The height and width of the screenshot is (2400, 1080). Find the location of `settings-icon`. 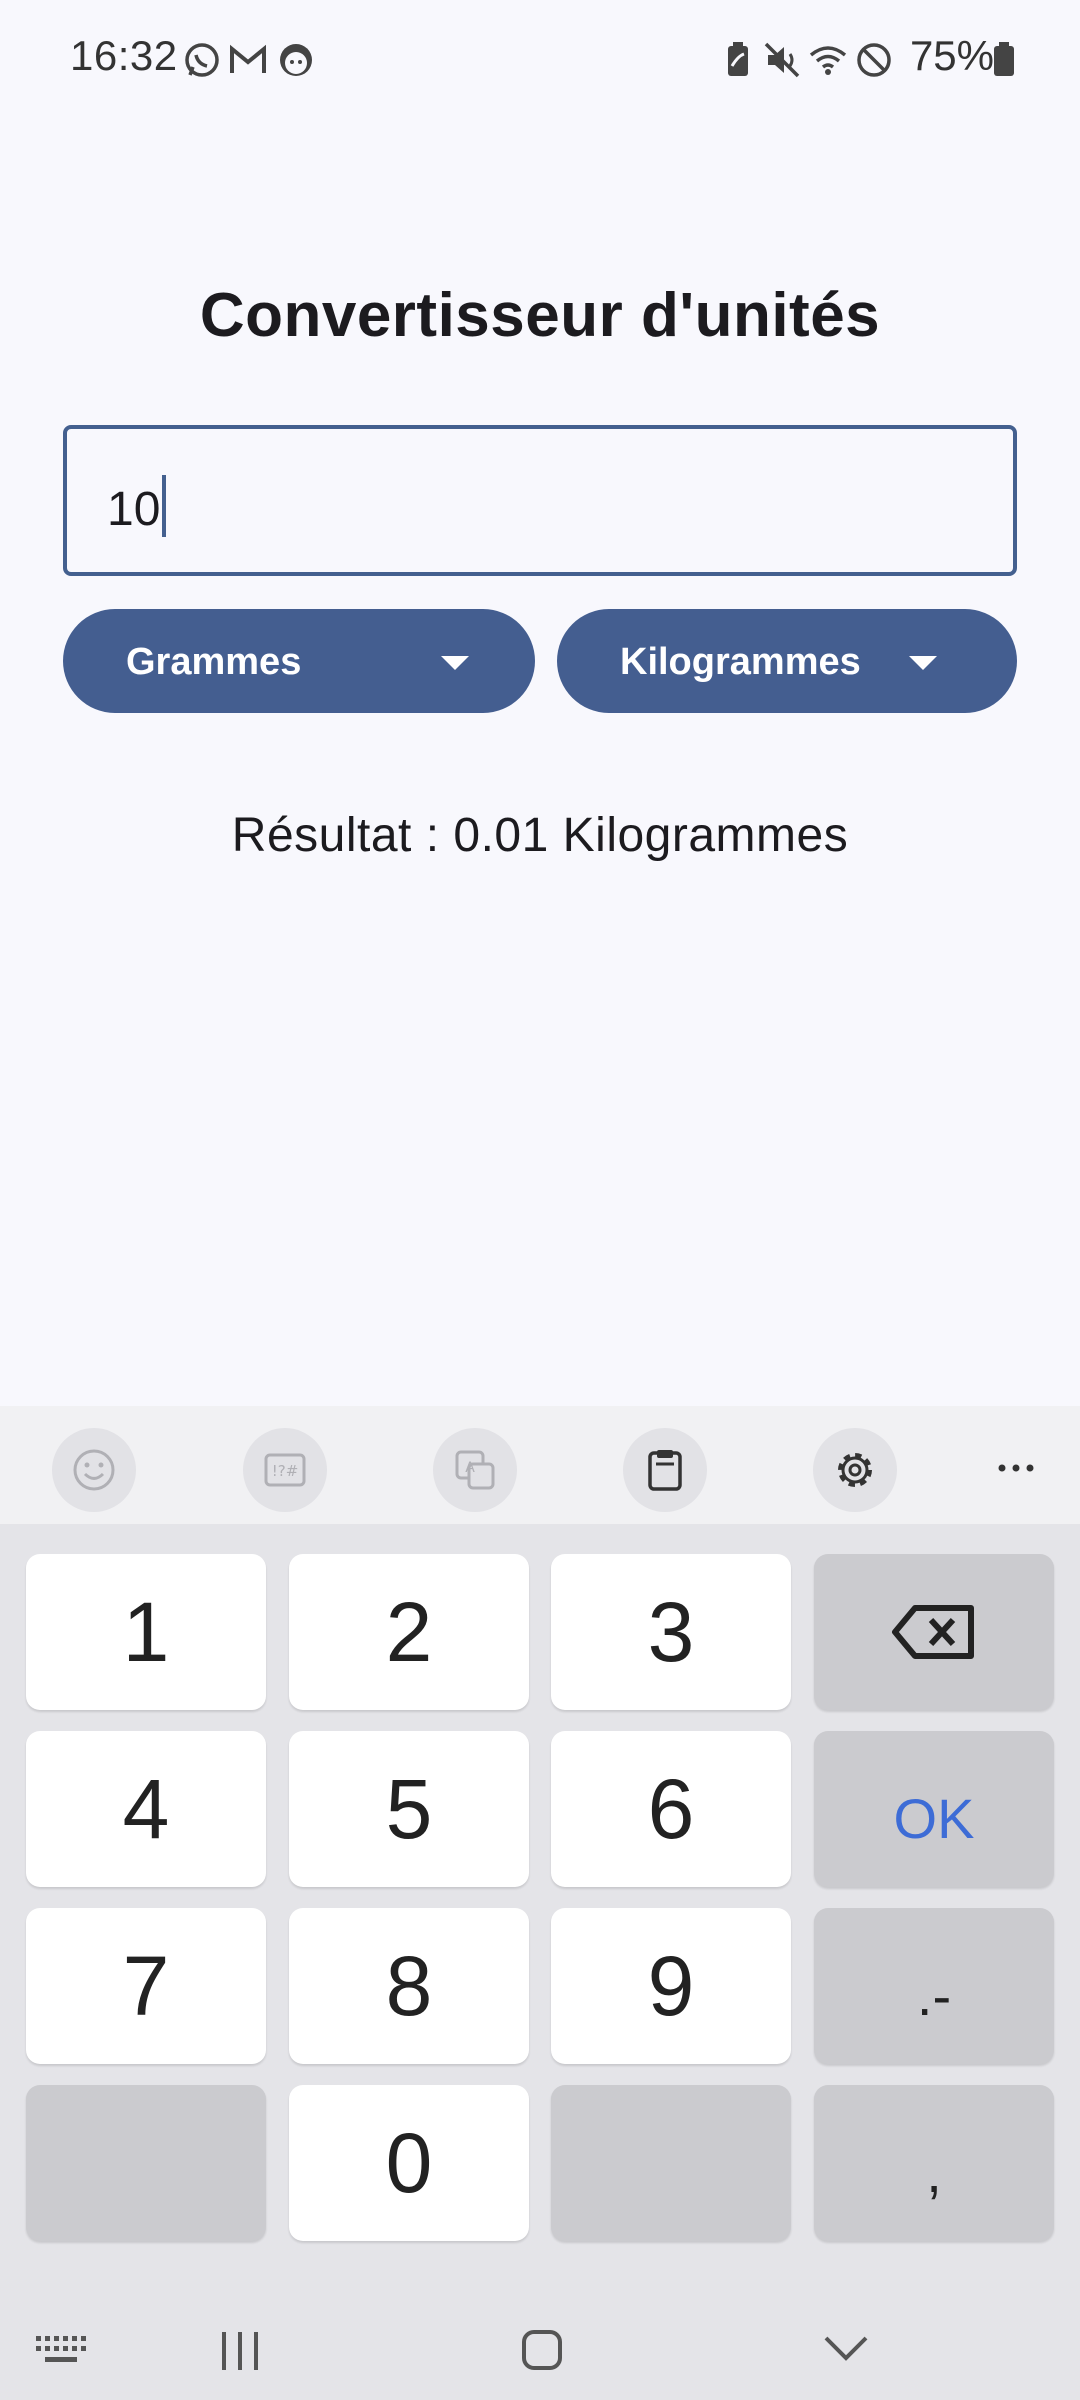

settings-icon is located at coordinates (855, 1470).